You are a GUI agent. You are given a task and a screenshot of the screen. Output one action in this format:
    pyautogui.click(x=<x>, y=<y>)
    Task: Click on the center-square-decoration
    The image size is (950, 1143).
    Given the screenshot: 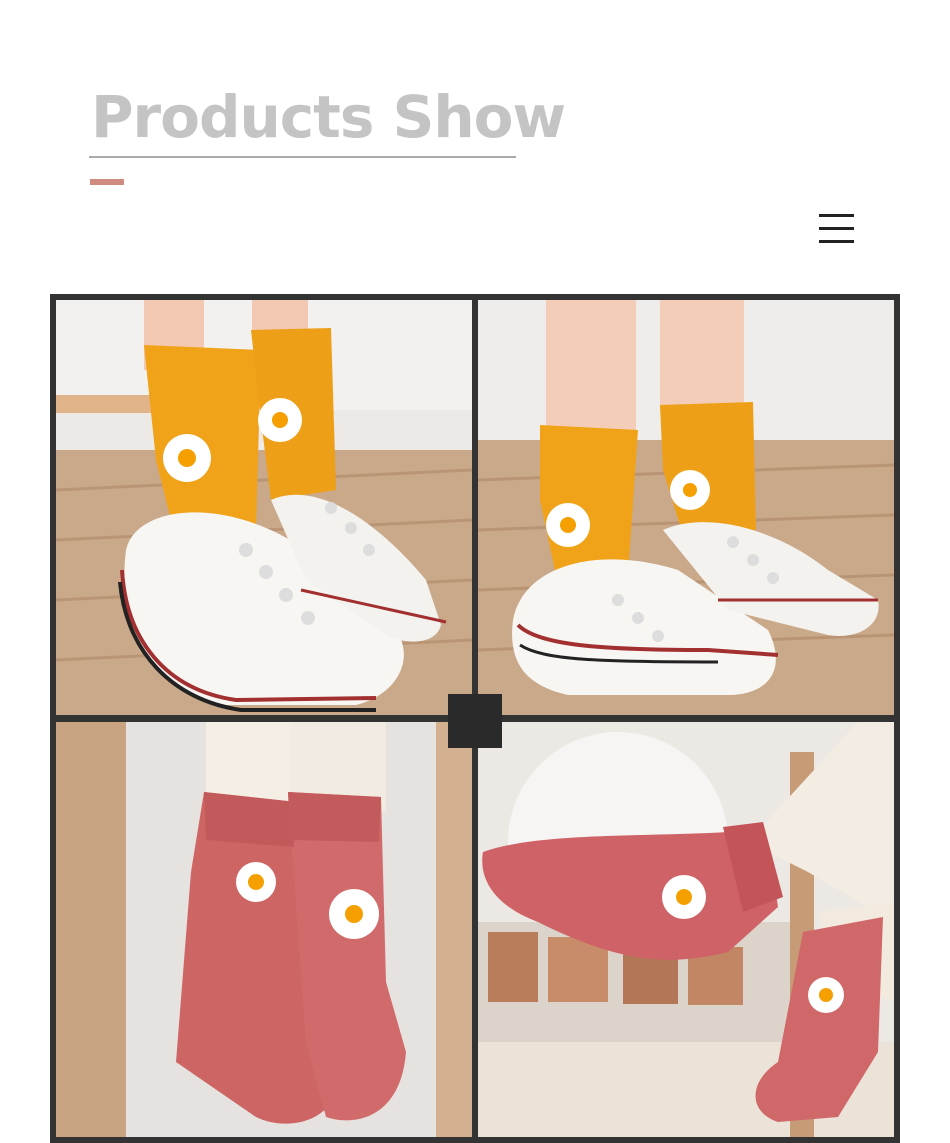 What is the action you would take?
    pyautogui.click(x=475, y=721)
    